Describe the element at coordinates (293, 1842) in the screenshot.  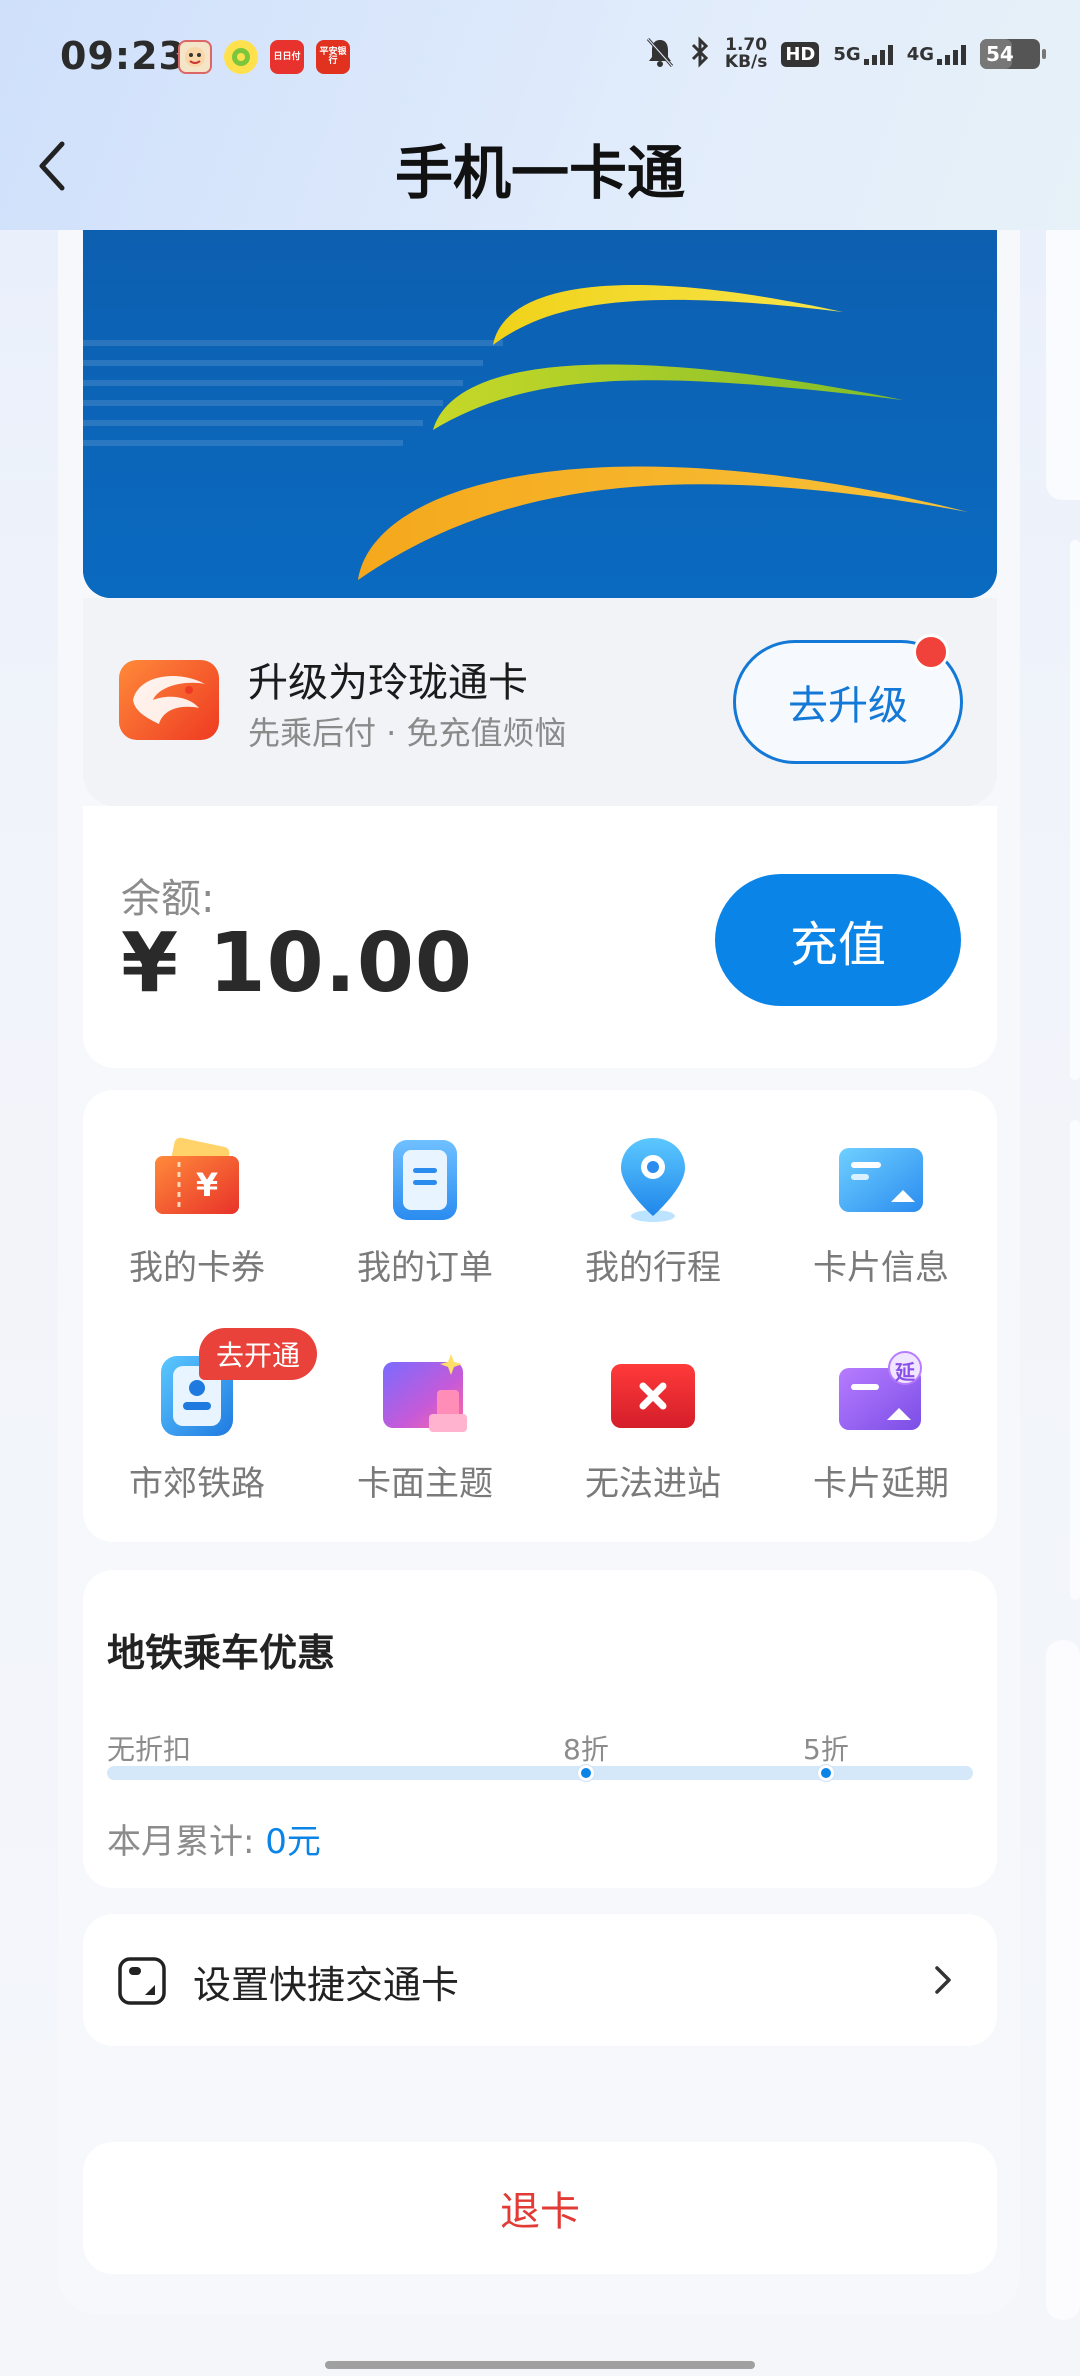
I see `monthly-total-value: 0元` at that location.